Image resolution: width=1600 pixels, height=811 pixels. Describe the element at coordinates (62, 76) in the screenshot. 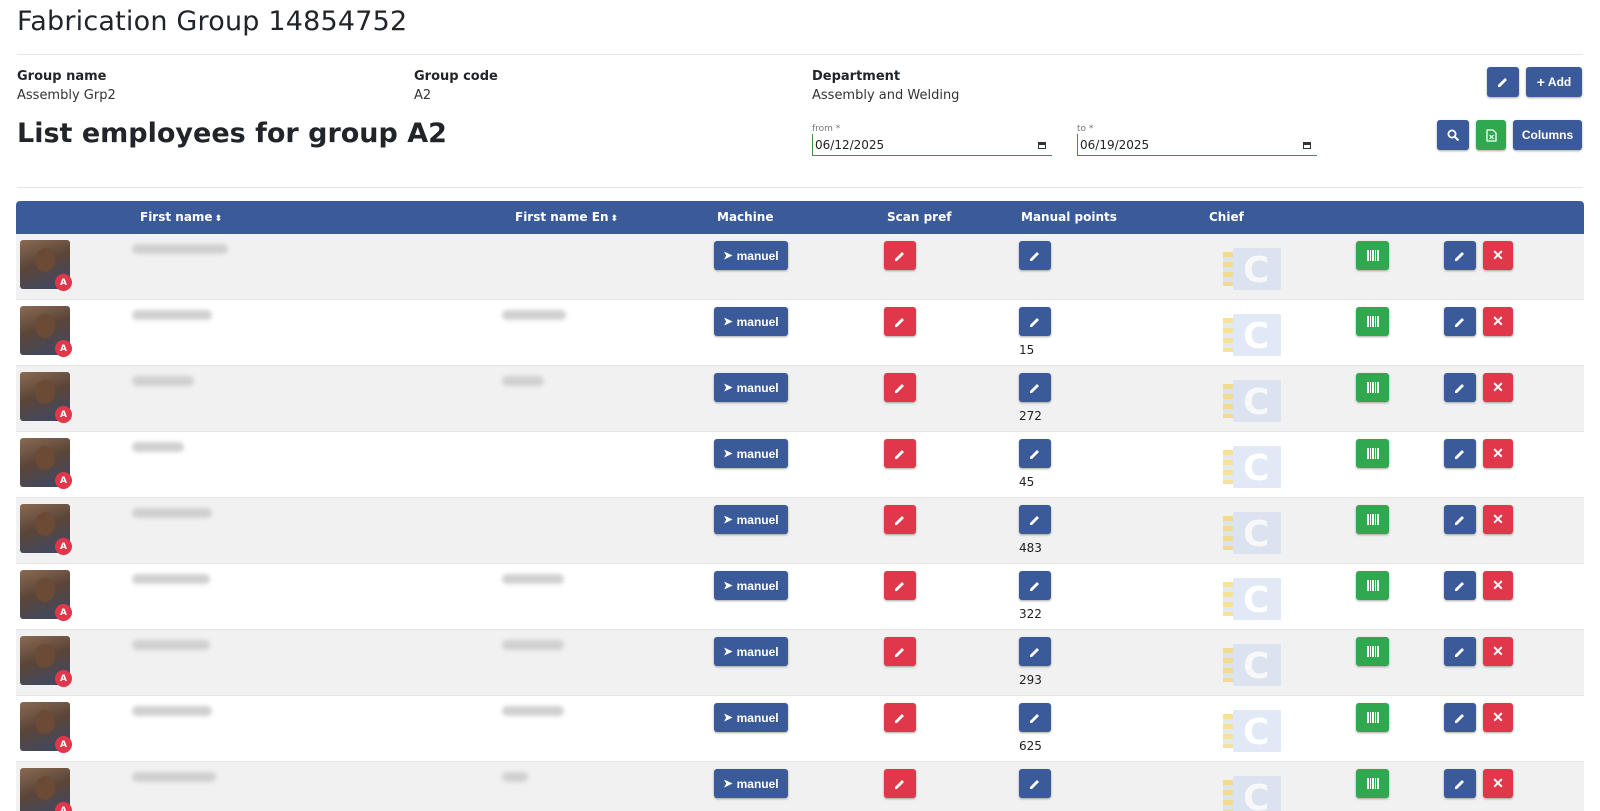

I see `group-name-label: Group name` at that location.